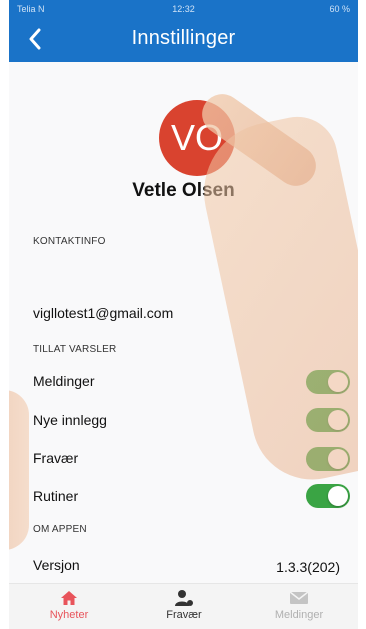 This screenshot has width=366, height=629. I want to click on tab-bar: Nyheter Fravær Meldinger, so click(183, 606).